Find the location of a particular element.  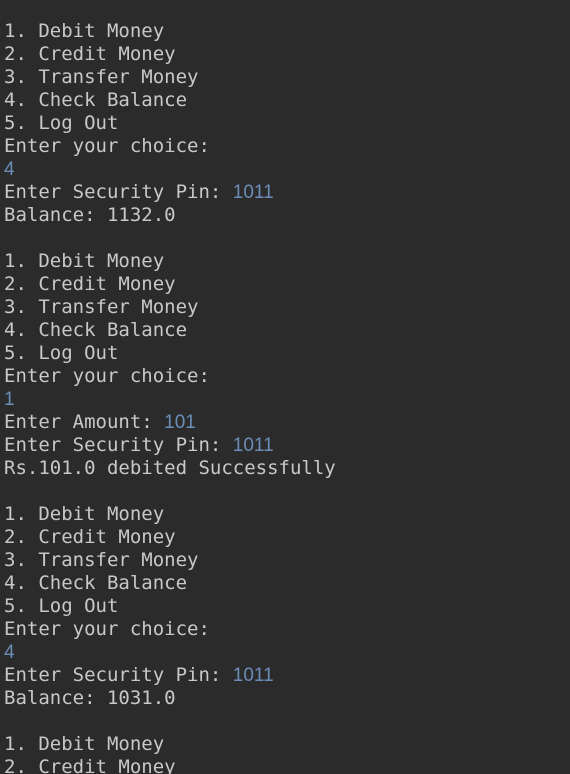

console-line: Rs.101.0 debited Successfully is located at coordinates (170, 468).